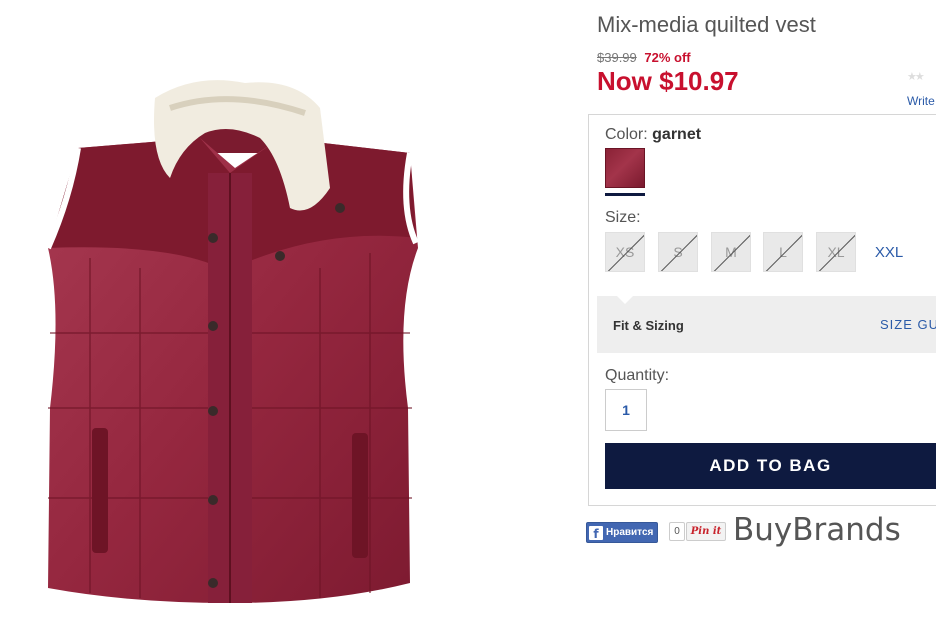 The image size is (936, 620). Describe the element at coordinates (889, 252) in the screenshot. I see `size-option-xxl: XXL` at that location.